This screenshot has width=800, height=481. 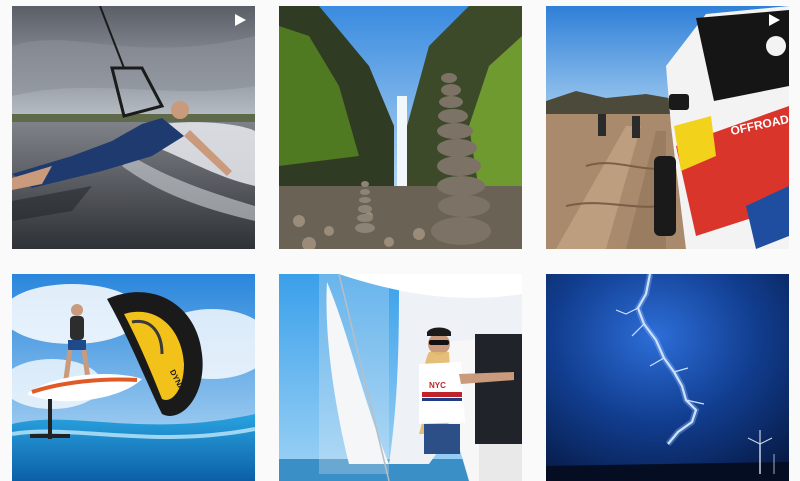 I want to click on grid-post-wingfoil: DYNAMIX, so click(x=133, y=377).